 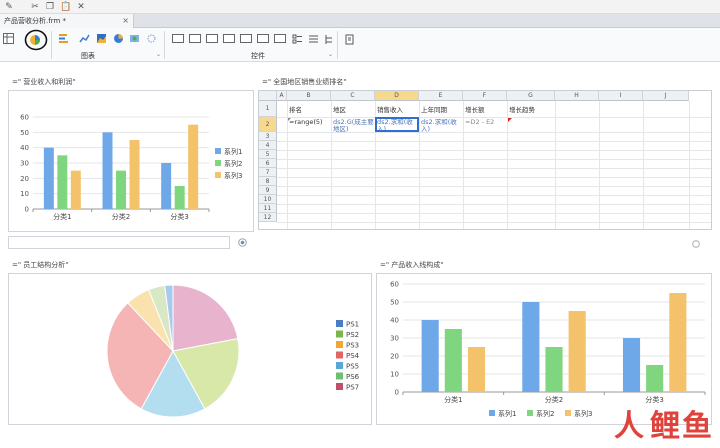 What do you see at coordinates (531, 125) in the screenshot?
I see `formula-cell` at bounding box center [531, 125].